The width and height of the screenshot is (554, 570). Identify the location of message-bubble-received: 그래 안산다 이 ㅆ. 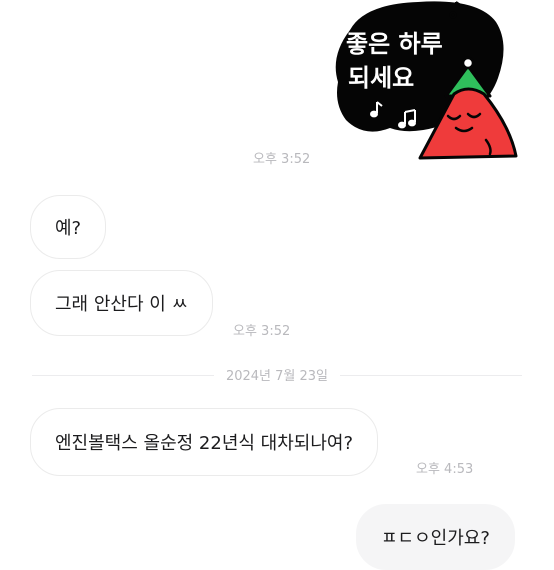
(122, 303).